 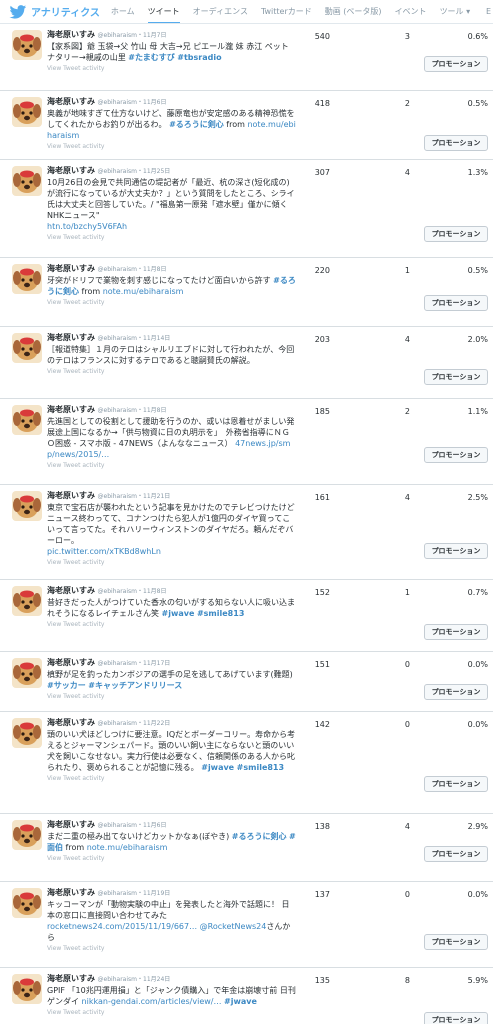 I want to click on url-link: @RocketNews24, so click(x=233, y=926).